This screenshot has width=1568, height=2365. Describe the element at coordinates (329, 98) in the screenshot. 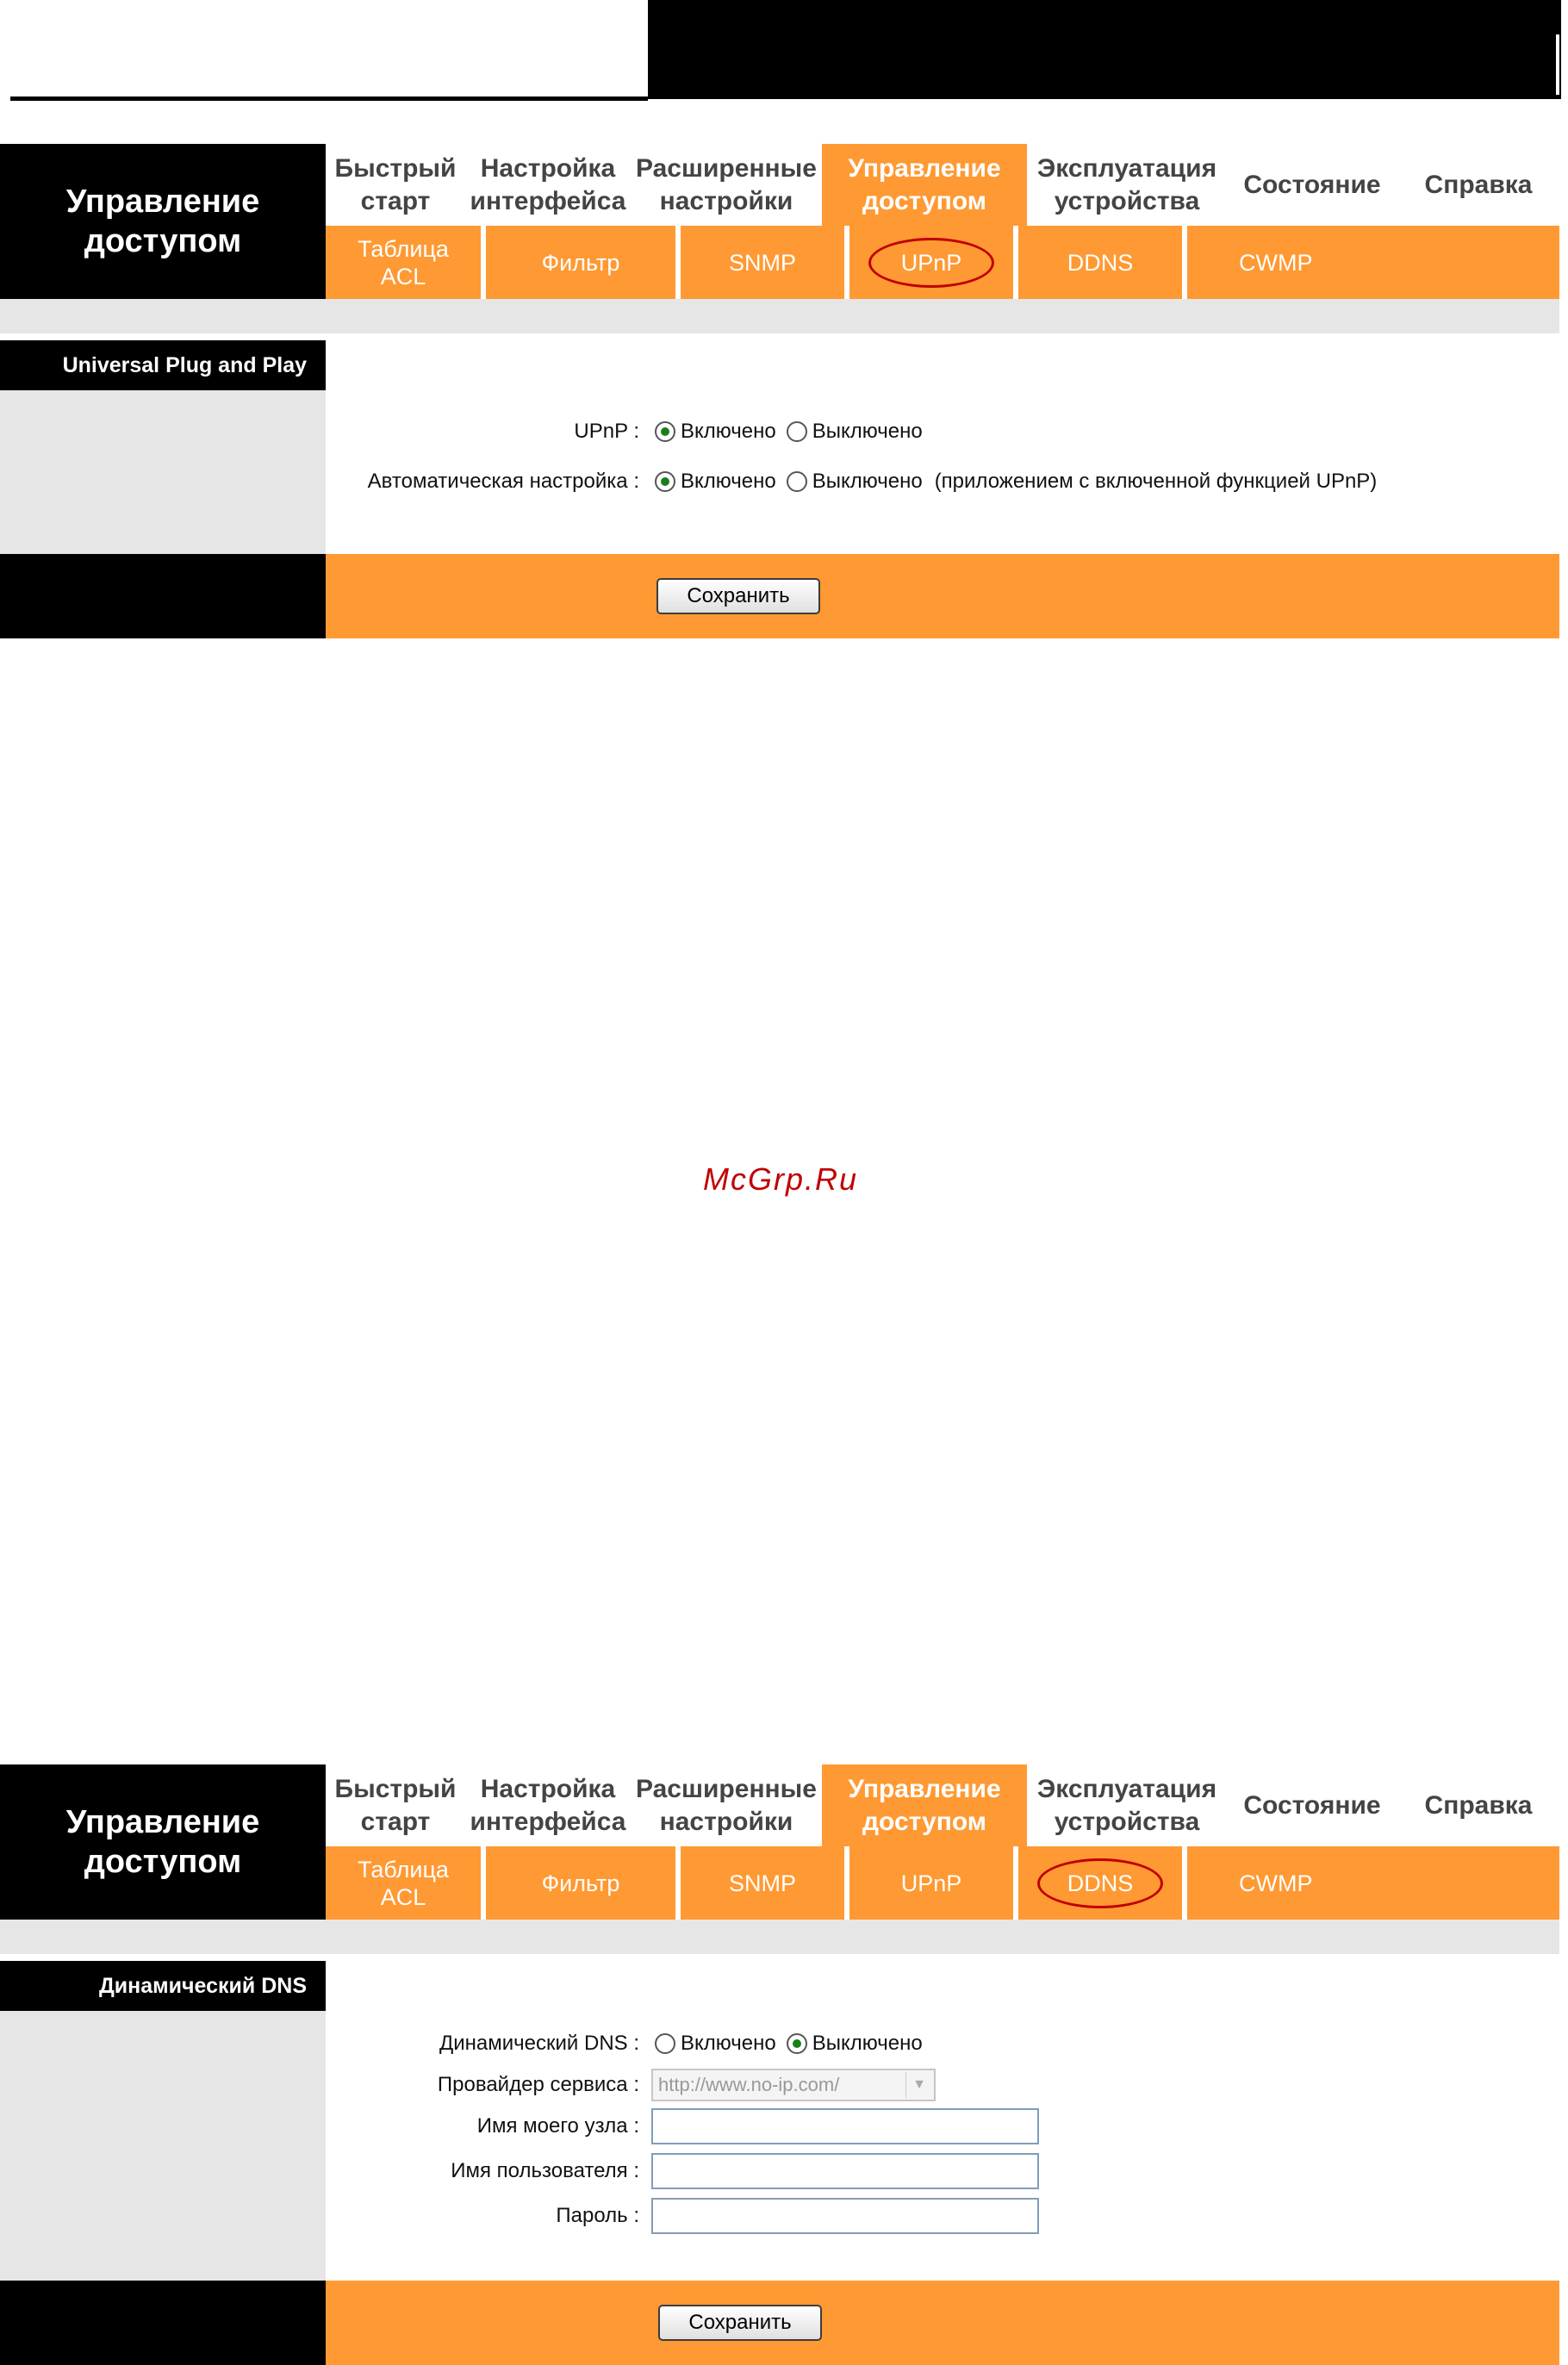

I see `header-rule` at that location.